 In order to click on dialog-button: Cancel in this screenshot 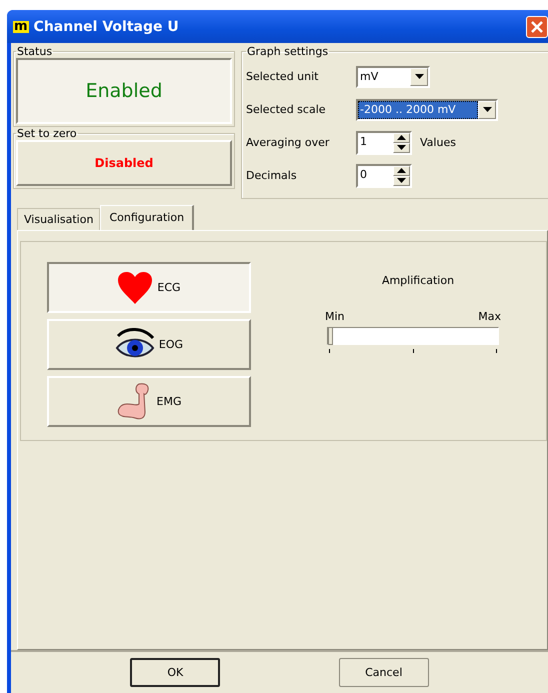, I will do `click(383, 672)`.